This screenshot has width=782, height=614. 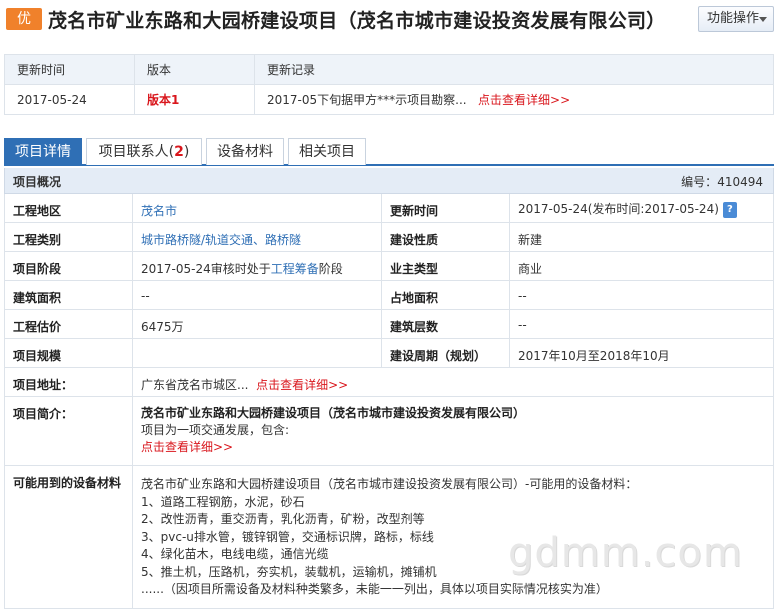 I want to click on col-update-time: 更新时间, so click(x=69, y=69).